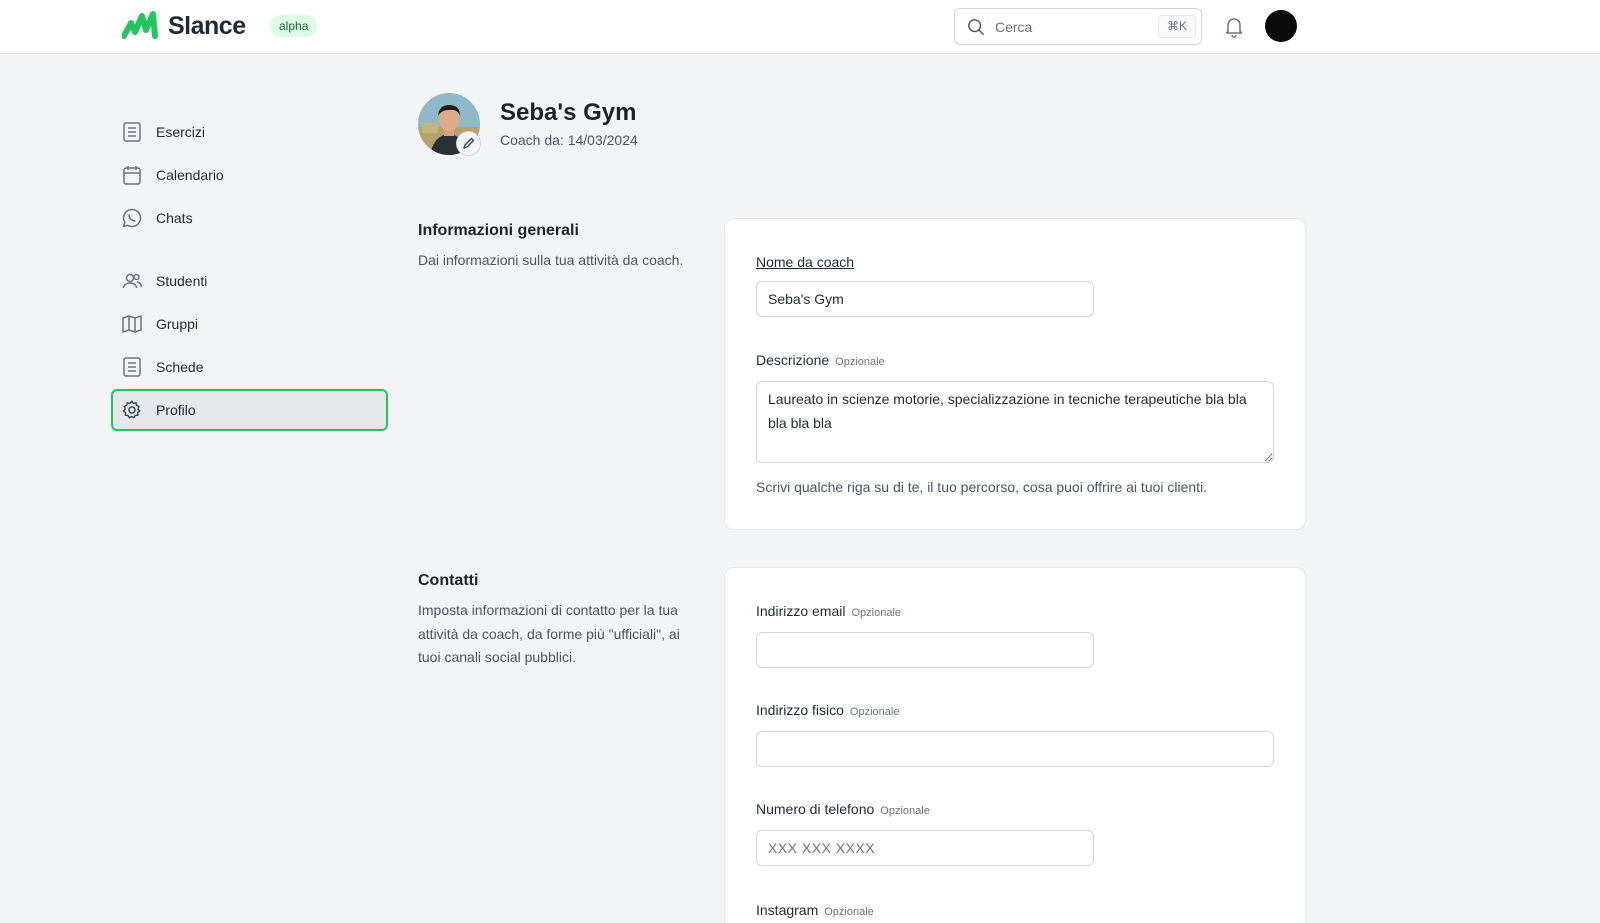  Describe the element at coordinates (181, 132) in the screenshot. I see `sidebar-item-label: Esercizi` at that location.